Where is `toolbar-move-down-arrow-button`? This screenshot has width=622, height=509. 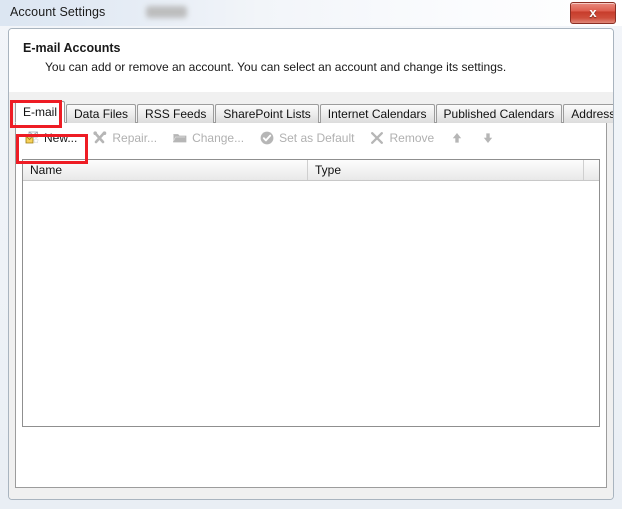
toolbar-move-down-arrow-button is located at coordinates (489, 138).